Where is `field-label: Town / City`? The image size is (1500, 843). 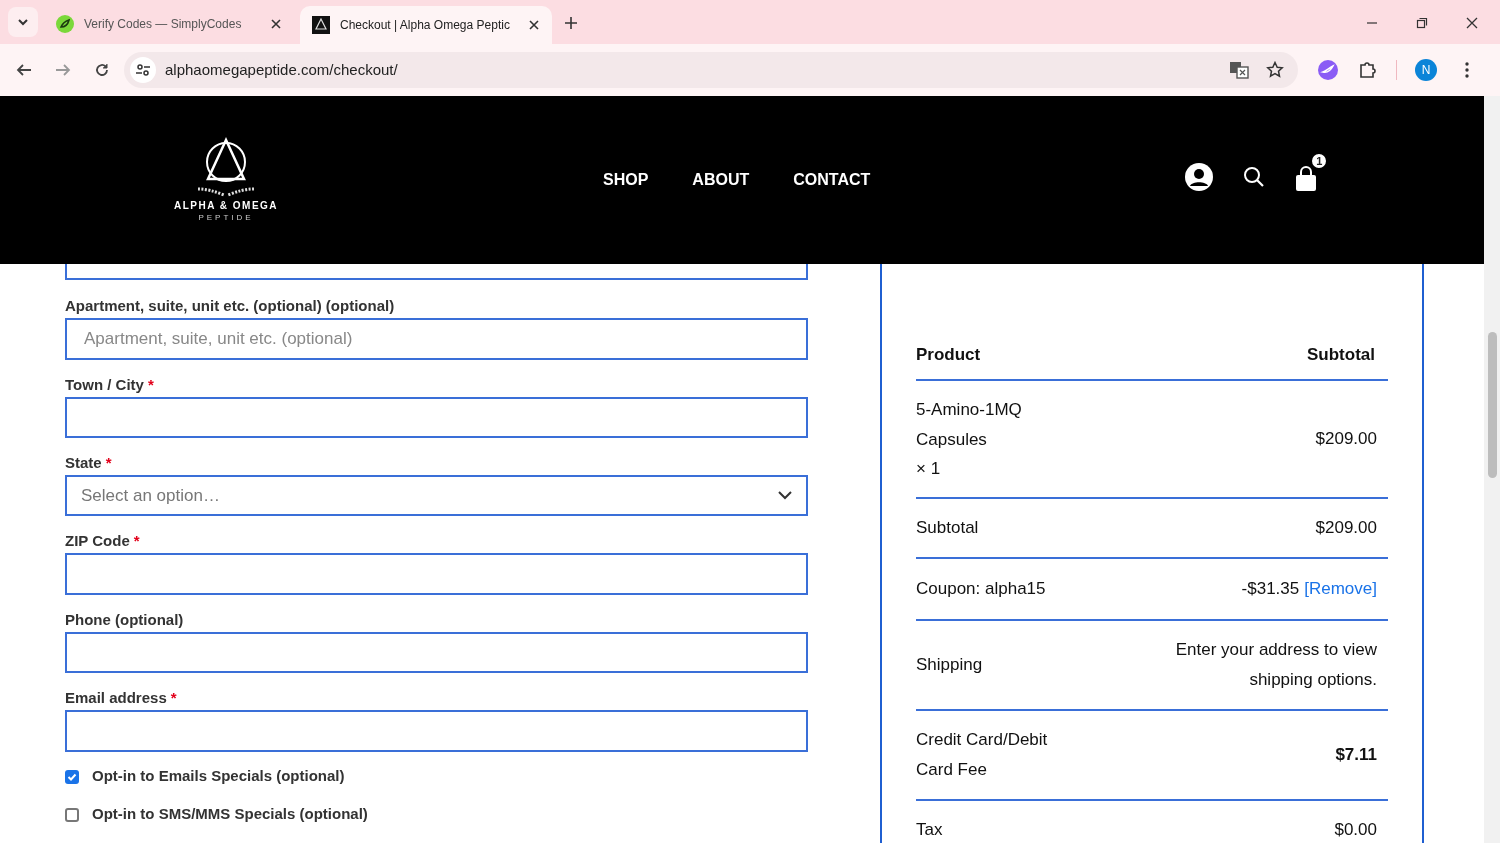 field-label: Town / City is located at coordinates (104, 384).